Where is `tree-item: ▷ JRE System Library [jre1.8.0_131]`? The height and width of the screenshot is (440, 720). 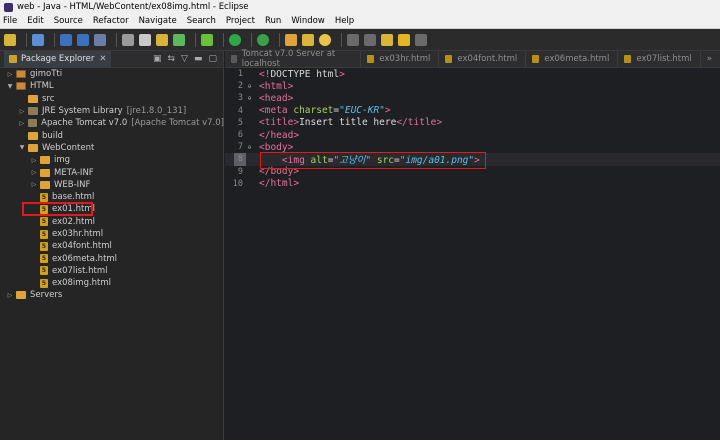 tree-item: ▷ JRE System Library [jre1.8.0_131] is located at coordinates (112, 111).